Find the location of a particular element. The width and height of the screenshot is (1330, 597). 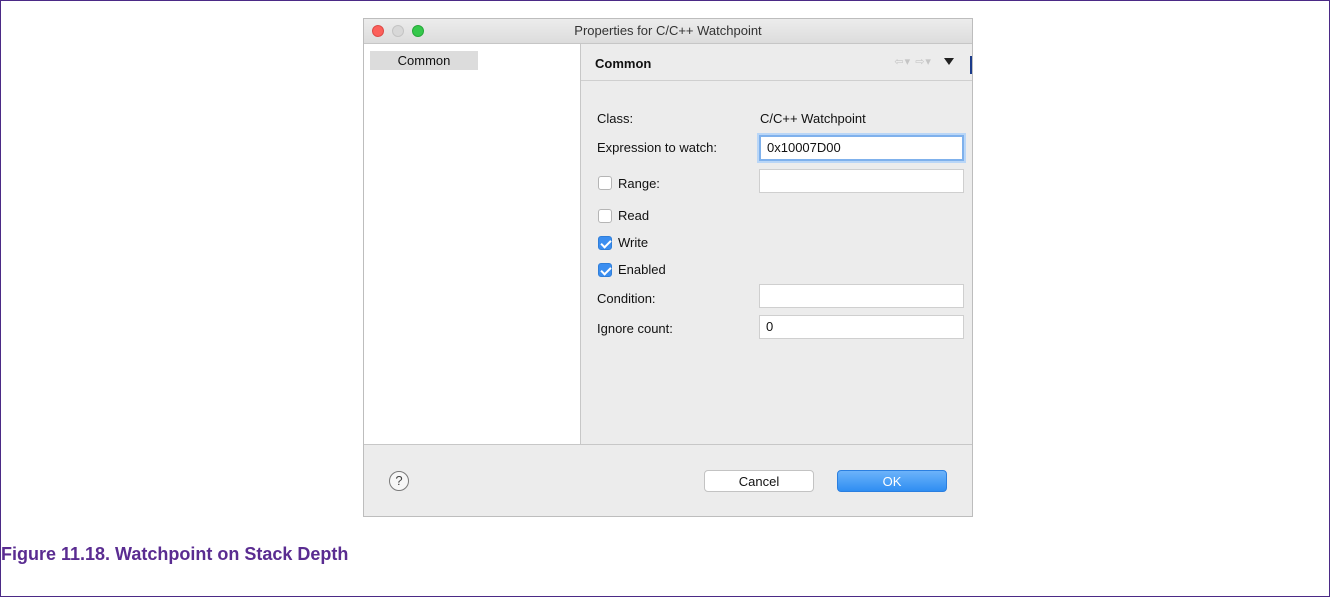

page-header: Common ⇦▾ ⇨▾ is located at coordinates (776, 62).